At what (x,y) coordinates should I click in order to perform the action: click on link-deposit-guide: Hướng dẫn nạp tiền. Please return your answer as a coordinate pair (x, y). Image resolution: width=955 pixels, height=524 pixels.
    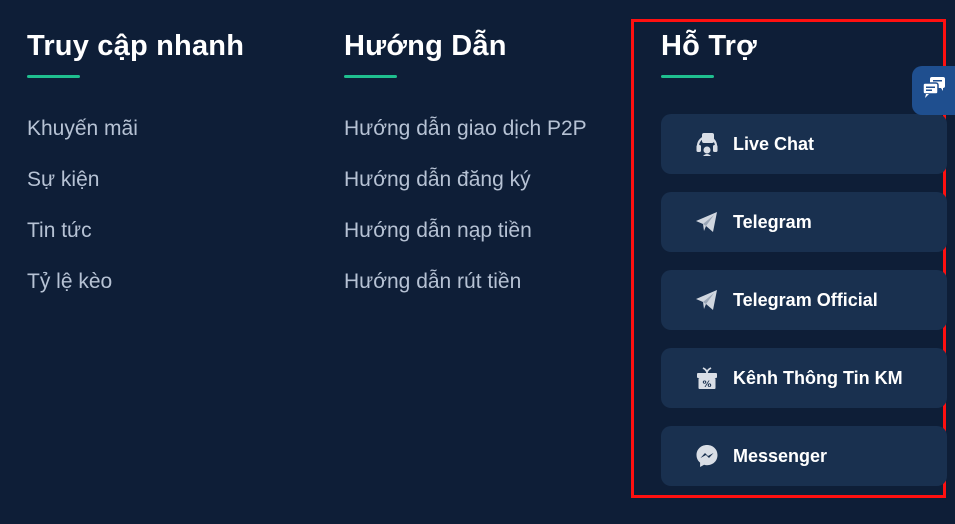
    Looking at the image, I should click on (465, 244).